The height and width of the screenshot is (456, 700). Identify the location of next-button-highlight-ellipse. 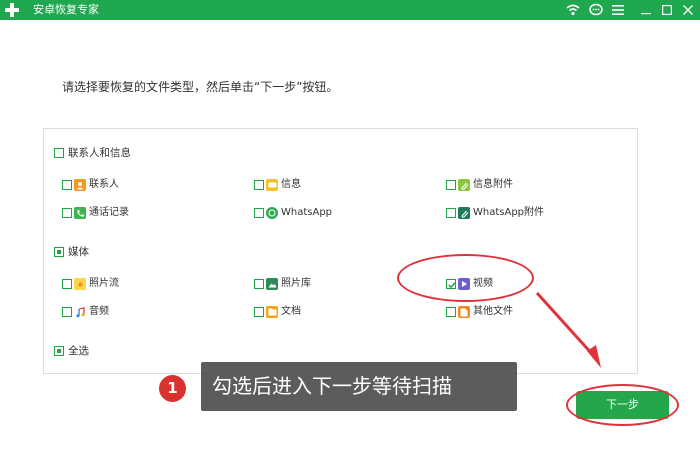
(622, 405).